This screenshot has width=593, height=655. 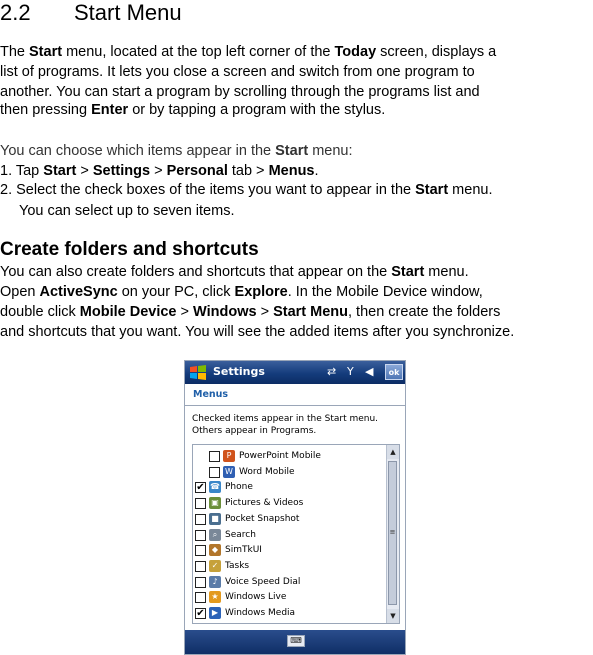 What do you see at coordinates (256, 597) in the screenshot?
I see `item-label: Windows Live` at bounding box center [256, 597].